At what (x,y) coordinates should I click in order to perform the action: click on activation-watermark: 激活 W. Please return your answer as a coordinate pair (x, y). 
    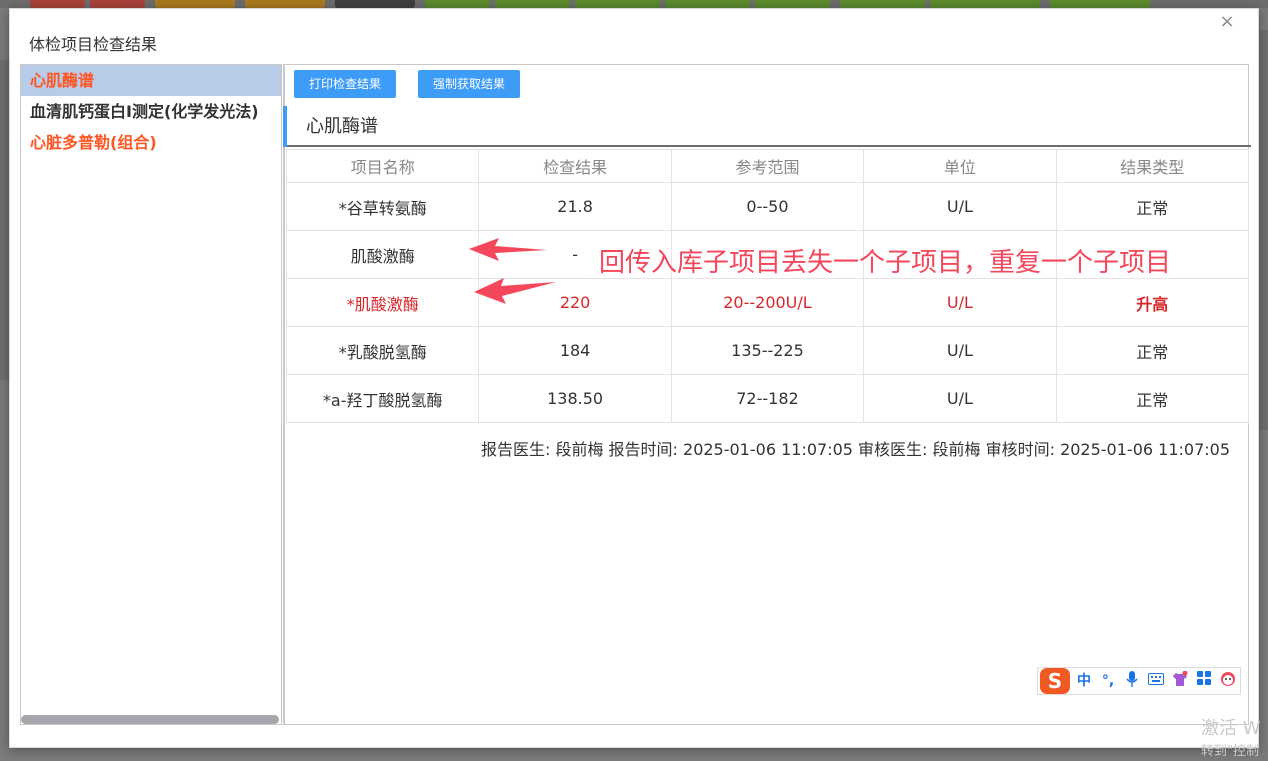
    Looking at the image, I should click on (1231, 728).